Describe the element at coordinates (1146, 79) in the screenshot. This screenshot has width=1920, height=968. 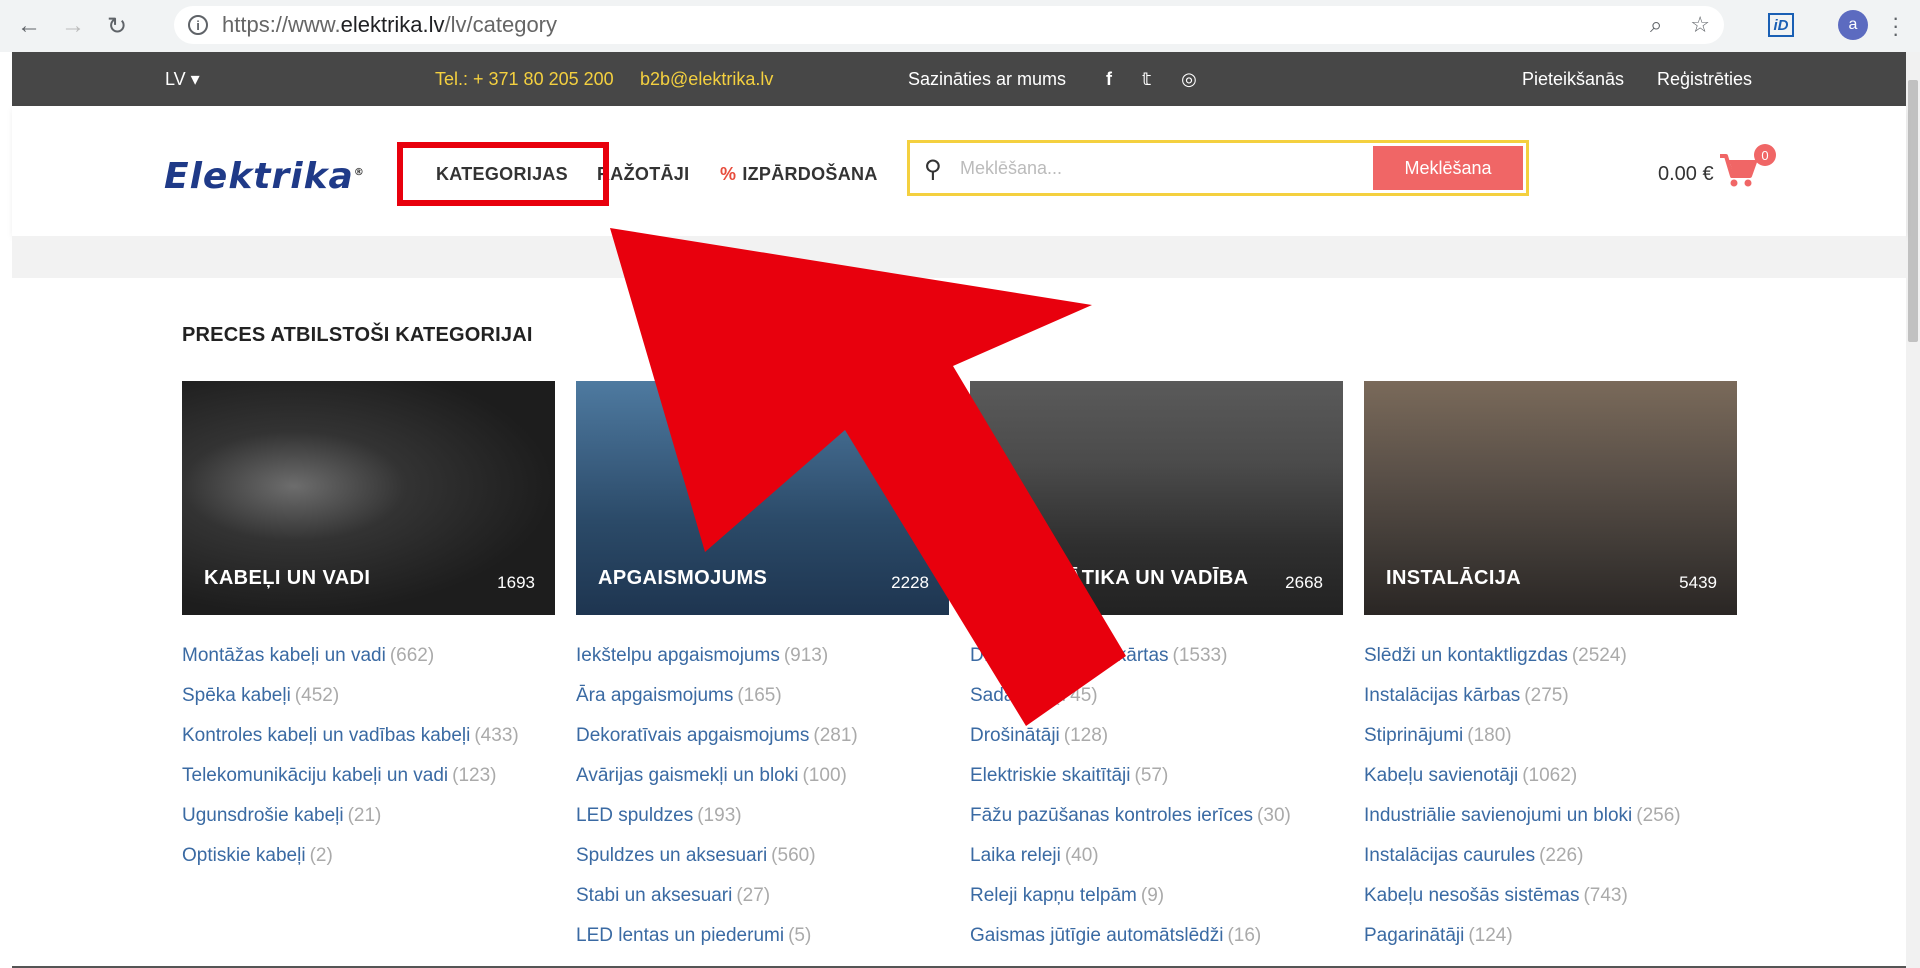
I see `twitter-icon: 𝕥` at that location.